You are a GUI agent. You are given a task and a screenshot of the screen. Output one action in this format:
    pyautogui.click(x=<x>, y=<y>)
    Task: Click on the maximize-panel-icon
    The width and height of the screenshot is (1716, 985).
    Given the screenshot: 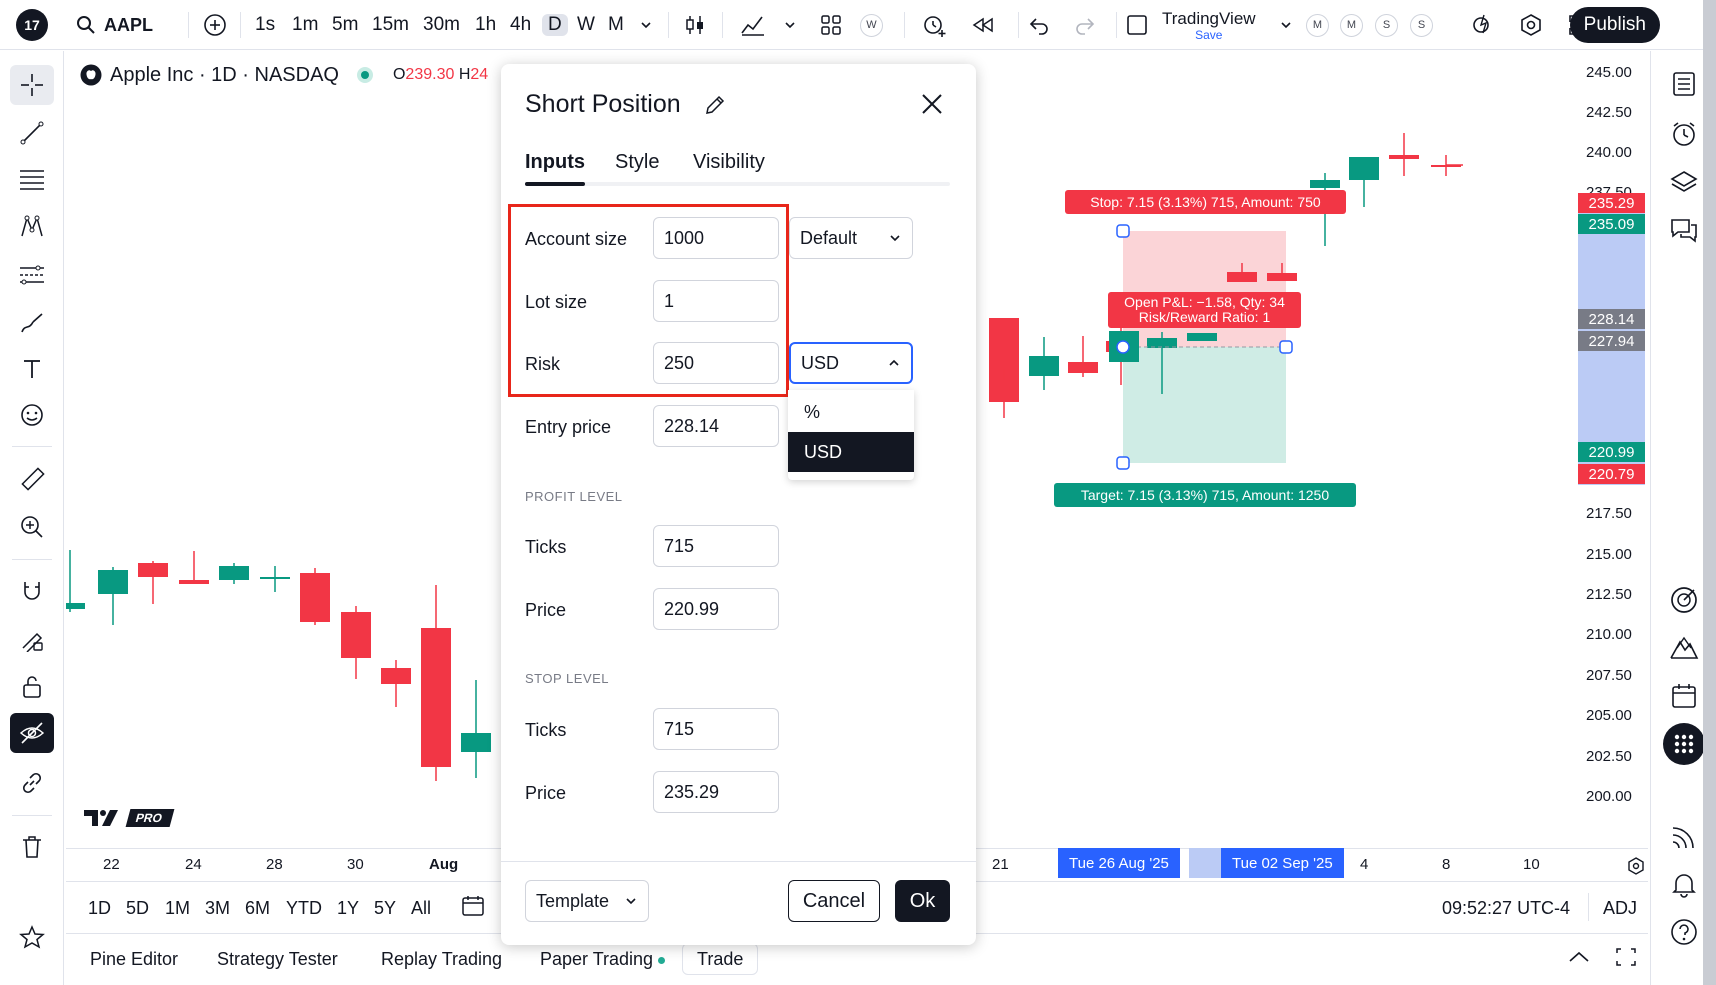 What is the action you would take?
    pyautogui.click(x=1626, y=957)
    